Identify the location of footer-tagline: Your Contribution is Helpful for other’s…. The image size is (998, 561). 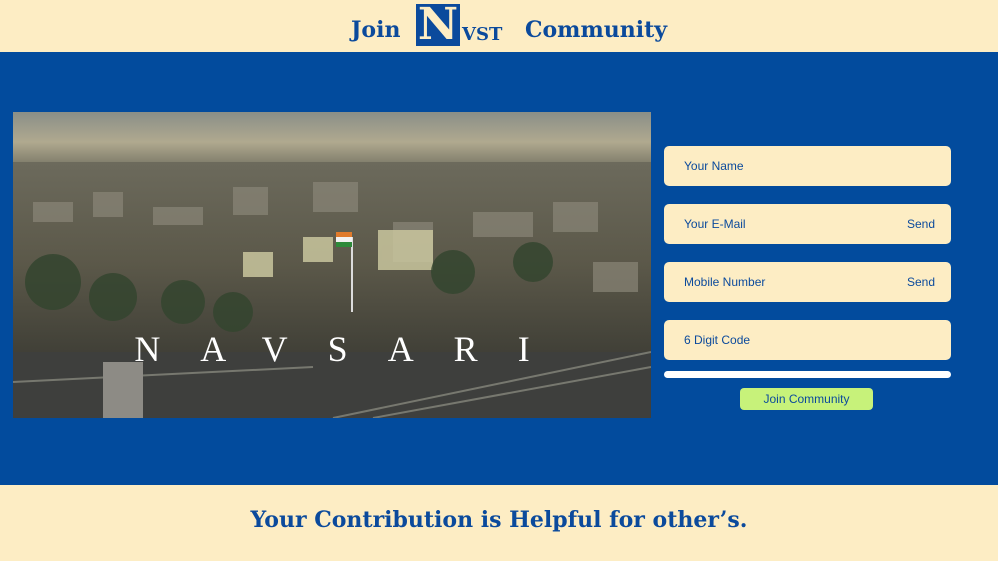
(499, 520).